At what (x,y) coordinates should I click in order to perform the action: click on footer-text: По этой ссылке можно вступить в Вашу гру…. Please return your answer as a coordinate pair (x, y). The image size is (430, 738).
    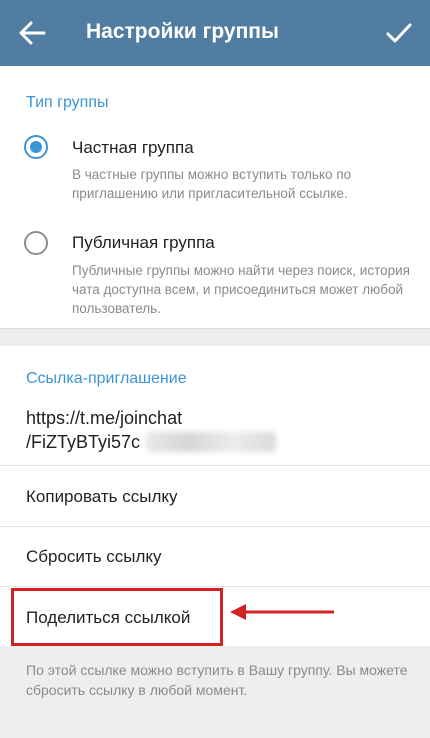
    Looking at the image, I should click on (217, 680).